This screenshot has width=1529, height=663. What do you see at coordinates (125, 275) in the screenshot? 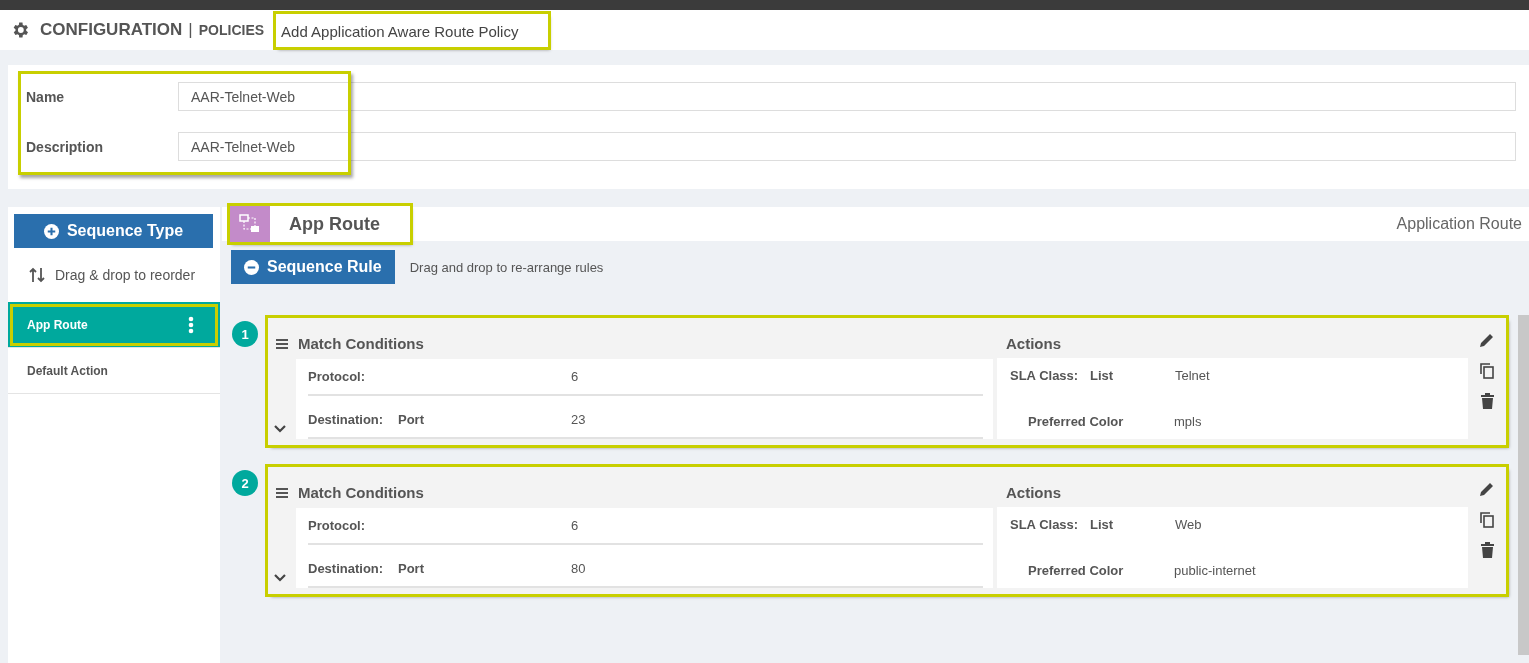
I see `reorder-hint: Drag & drop to reorder` at bounding box center [125, 275].